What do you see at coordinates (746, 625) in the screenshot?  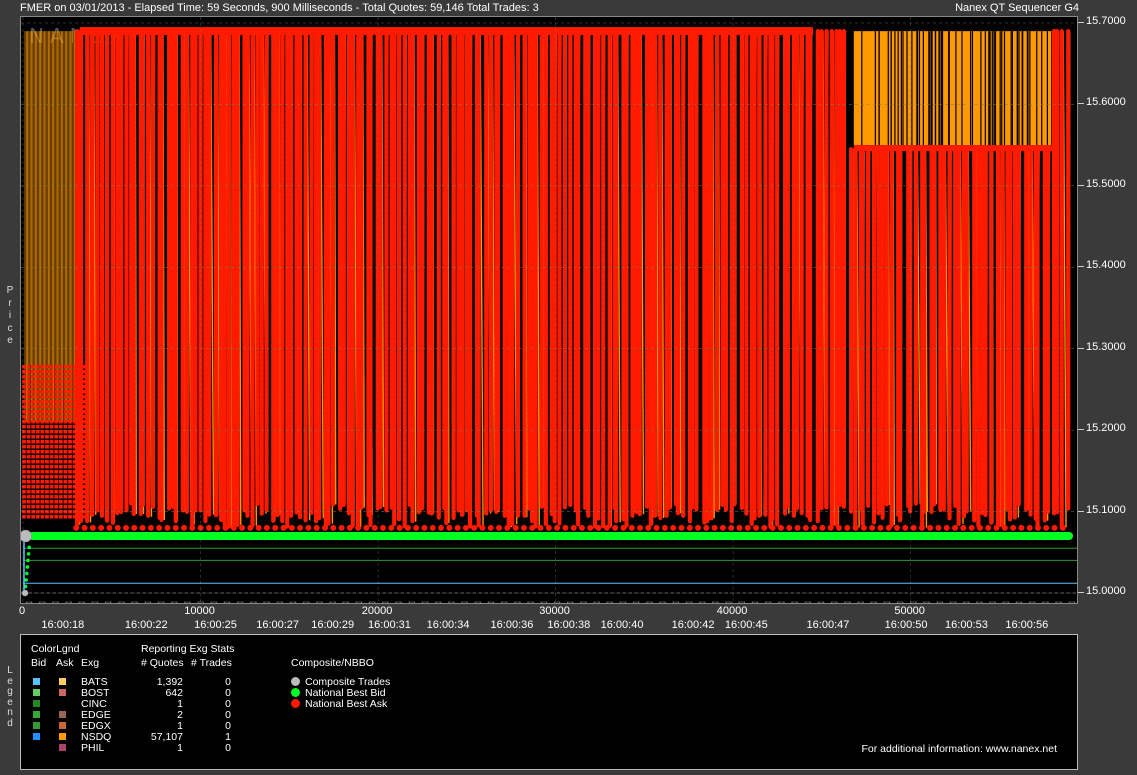 I see `x-tick-label-time: 16:00:45` at bounding box center [746, 625].